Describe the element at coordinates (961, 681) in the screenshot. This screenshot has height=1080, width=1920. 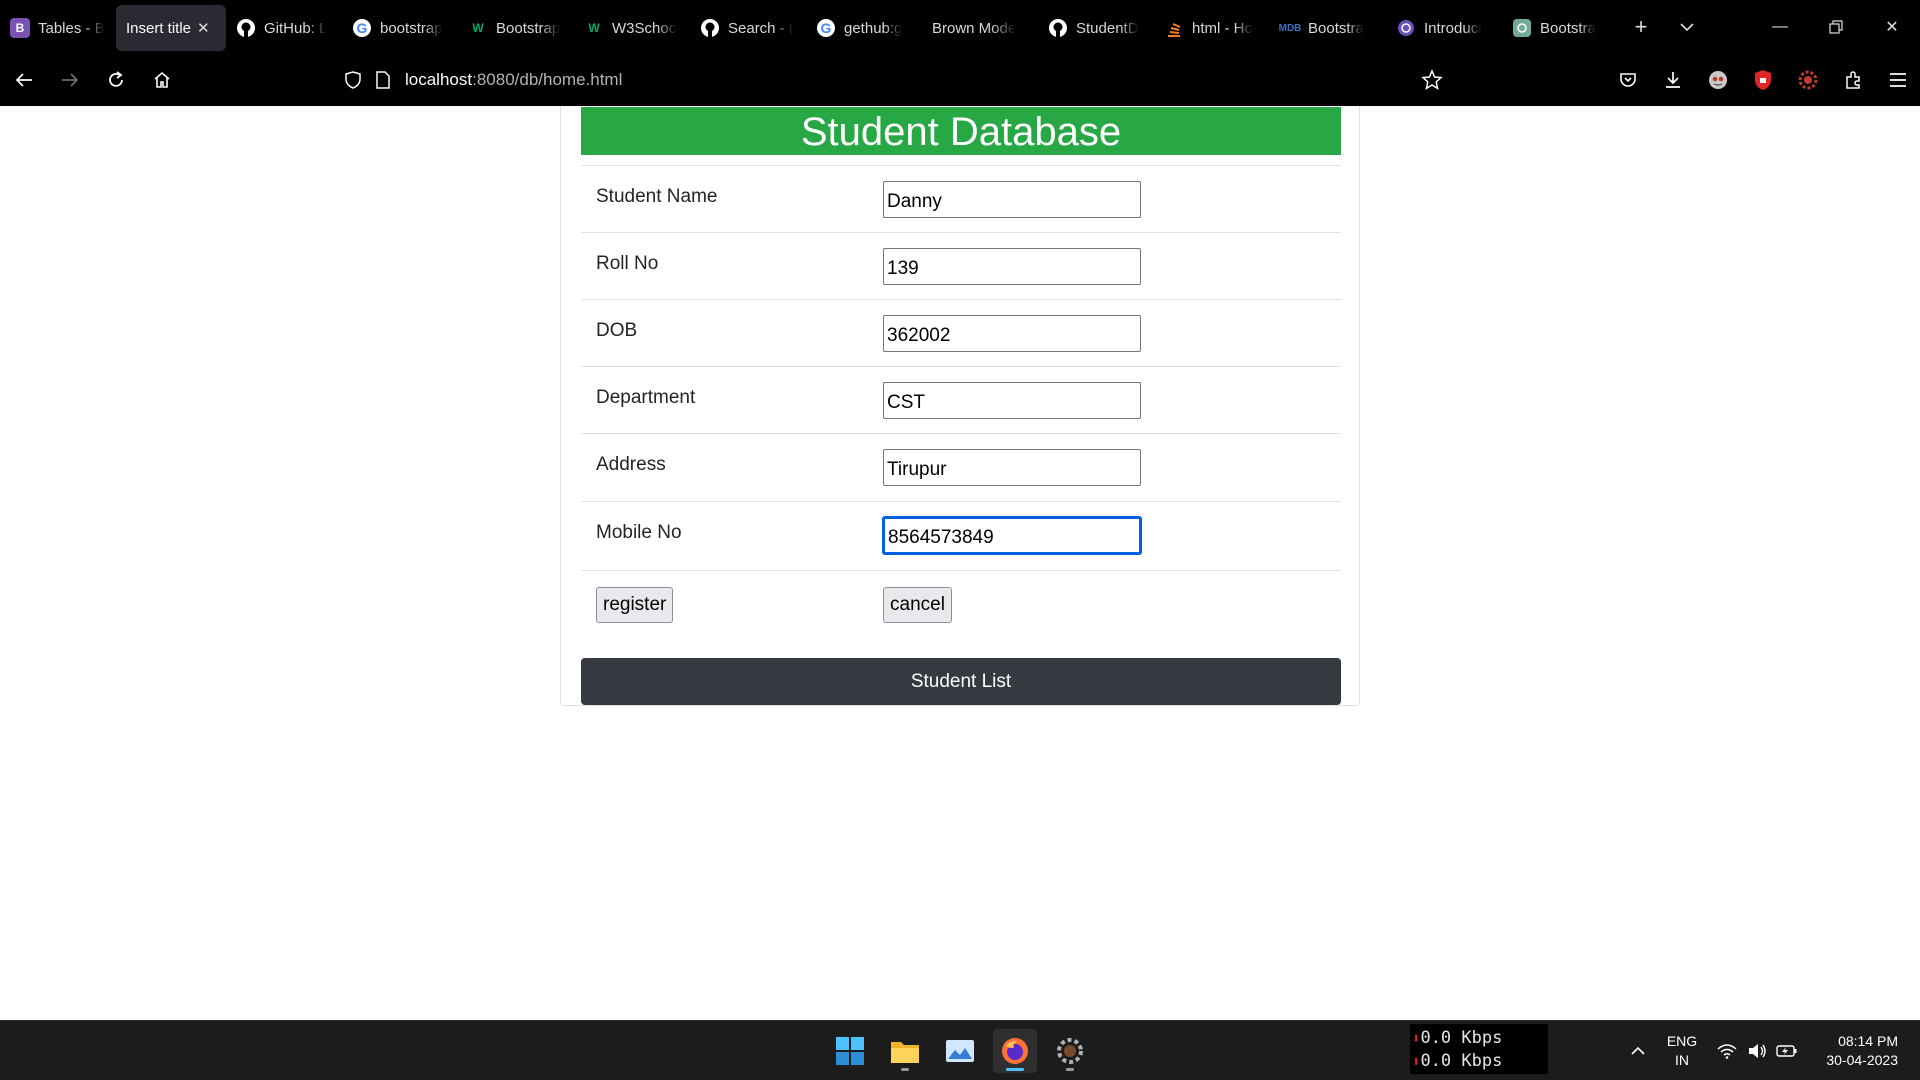
I see `student-list-button: Student List` at that location.